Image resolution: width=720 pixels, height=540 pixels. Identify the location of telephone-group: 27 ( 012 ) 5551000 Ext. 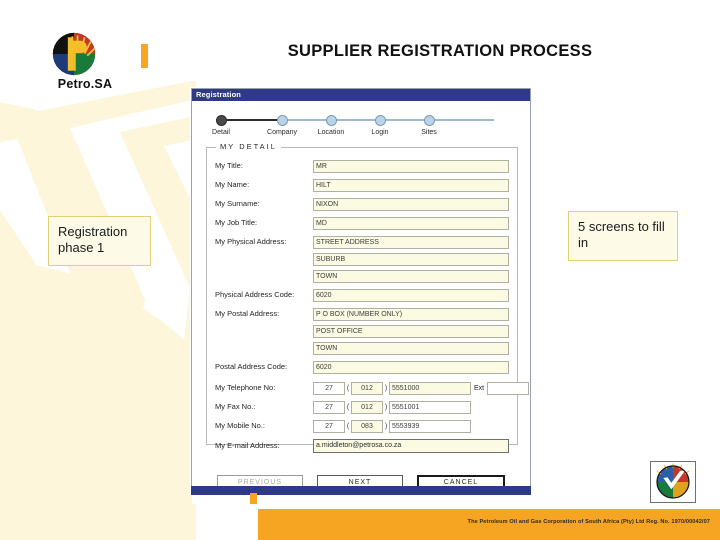
(421, 388).